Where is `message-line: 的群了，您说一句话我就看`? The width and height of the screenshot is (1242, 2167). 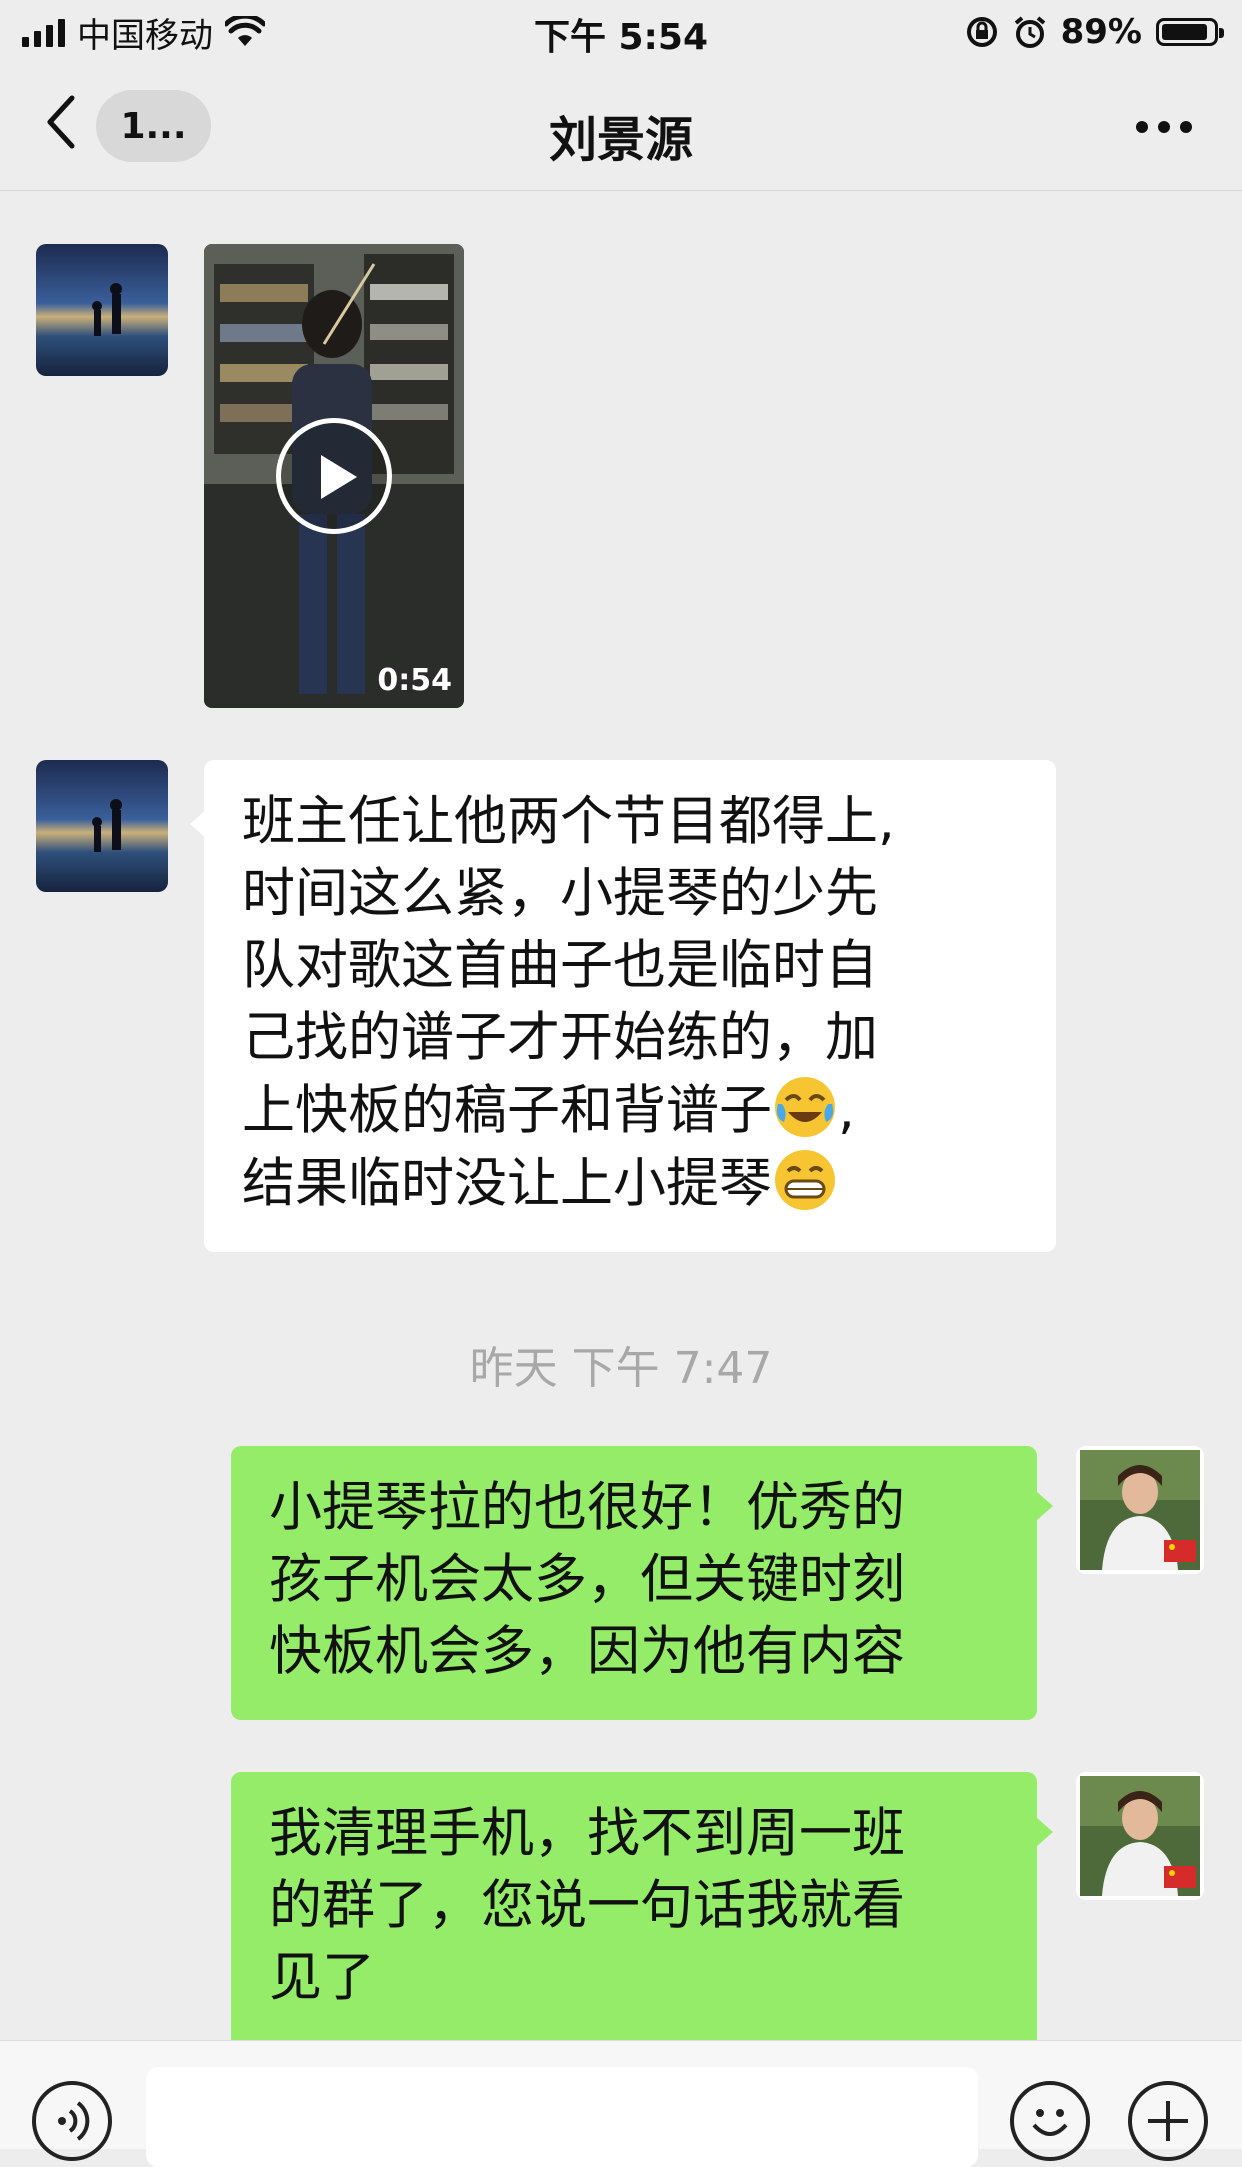
message-line: 的群了，您说一句话我就看 is located at coordinates (587, 1905).